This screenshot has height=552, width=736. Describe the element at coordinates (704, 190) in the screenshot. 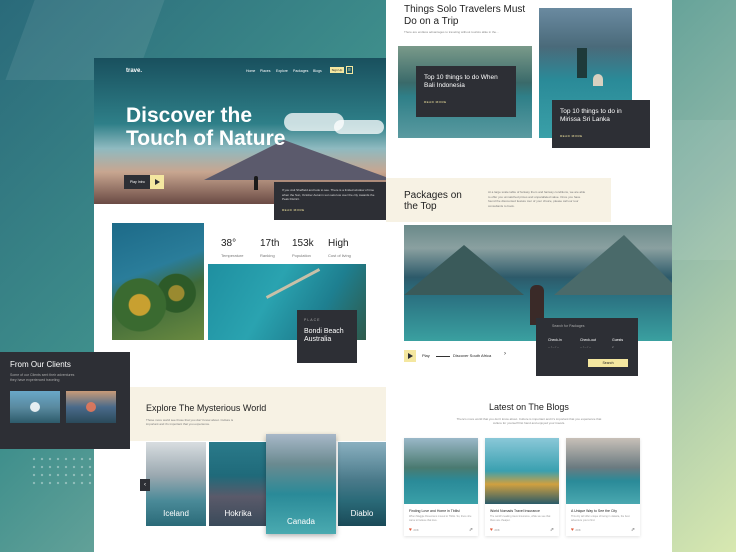

I see `background-shape` at that location.